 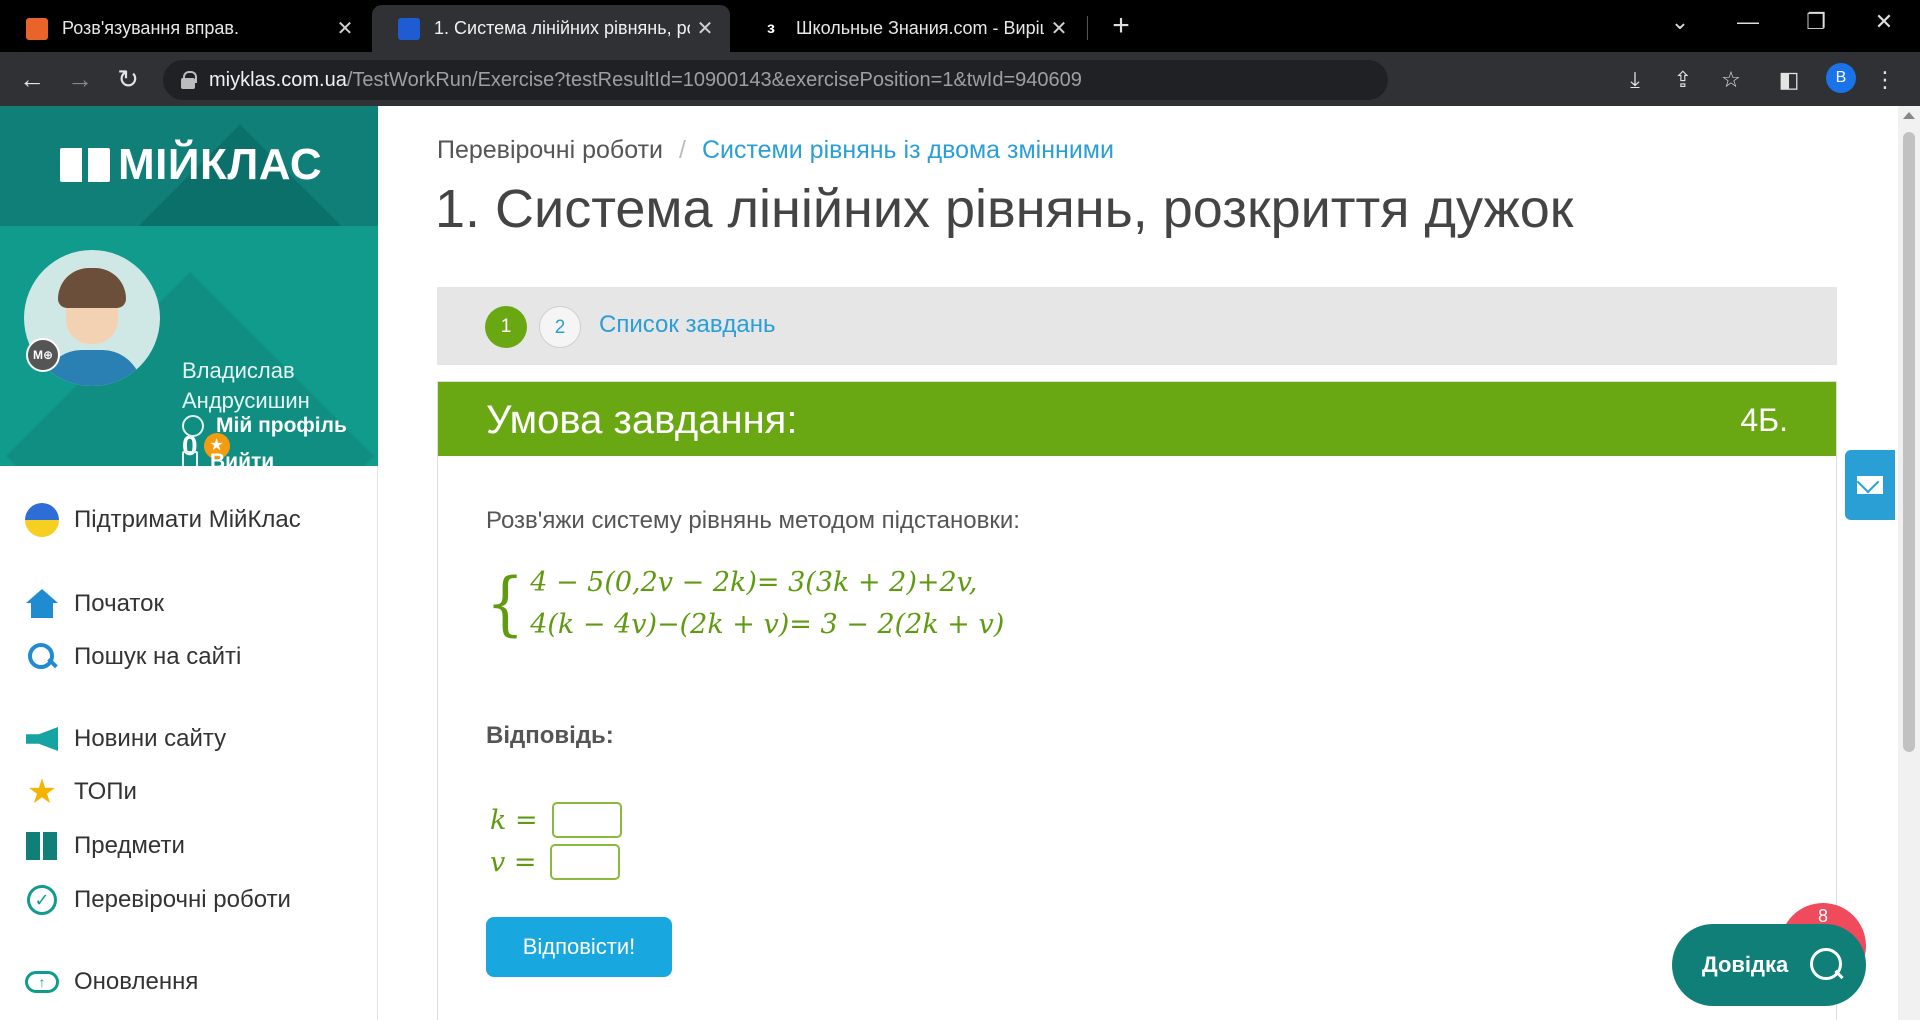 I want to click on sidebar-item-label: Підтримати МійКлас, so click(x=187, y=519).